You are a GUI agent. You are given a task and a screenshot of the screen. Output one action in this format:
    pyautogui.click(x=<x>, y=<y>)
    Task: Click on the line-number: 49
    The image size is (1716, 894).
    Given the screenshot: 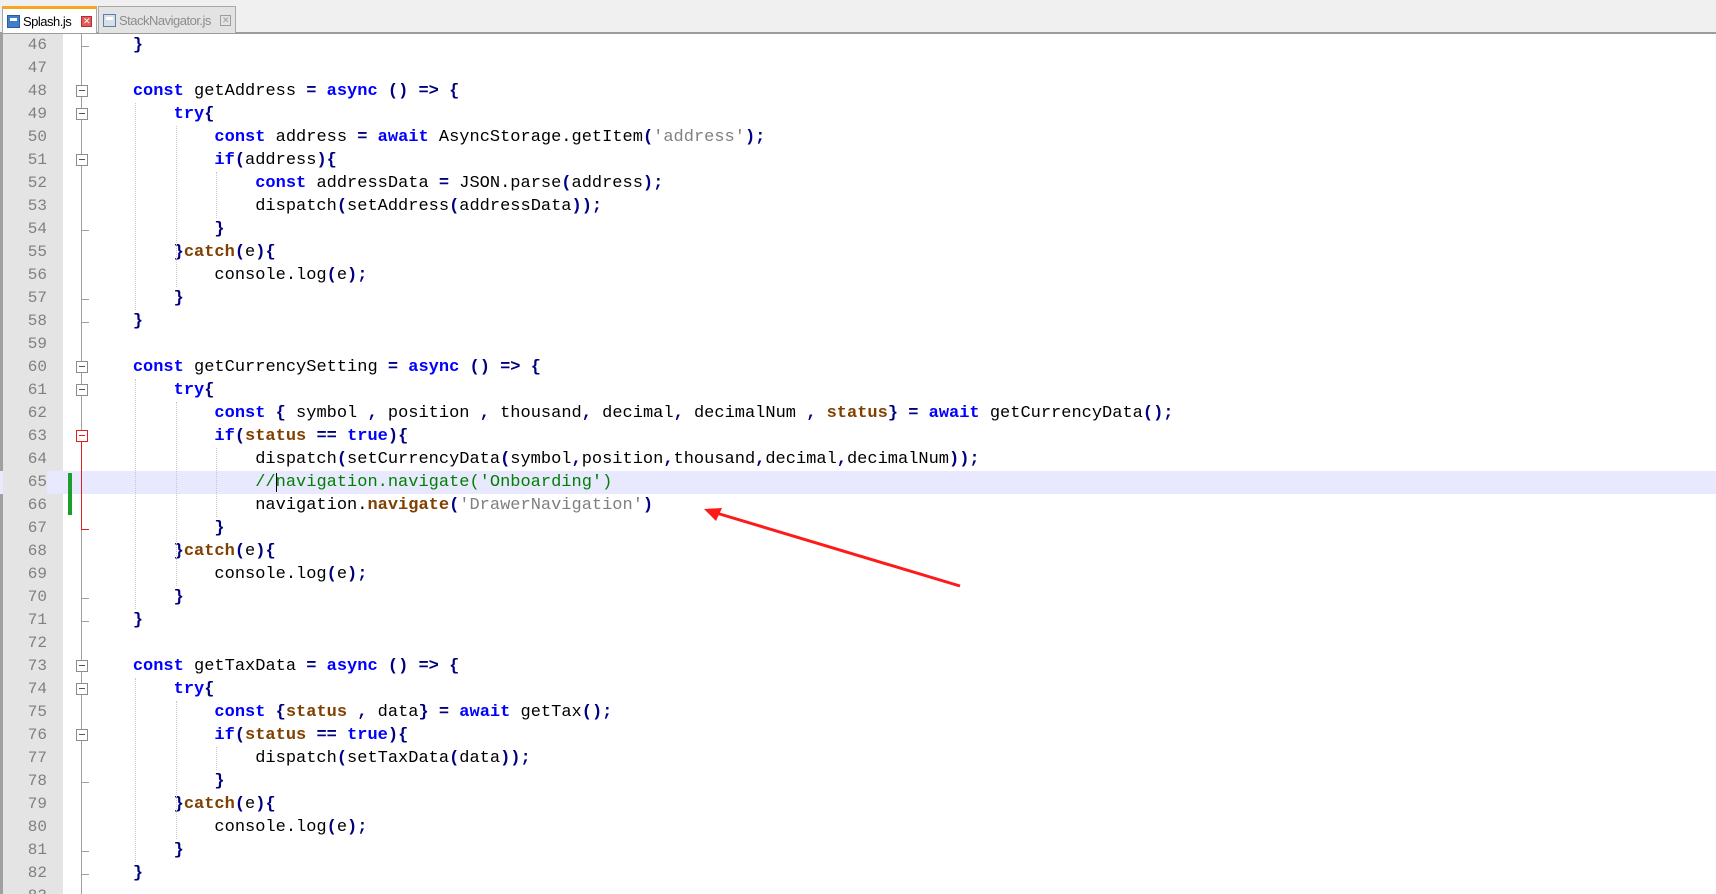 What is the action you would take?
    pyautogui.click(x=37, y=114)
    